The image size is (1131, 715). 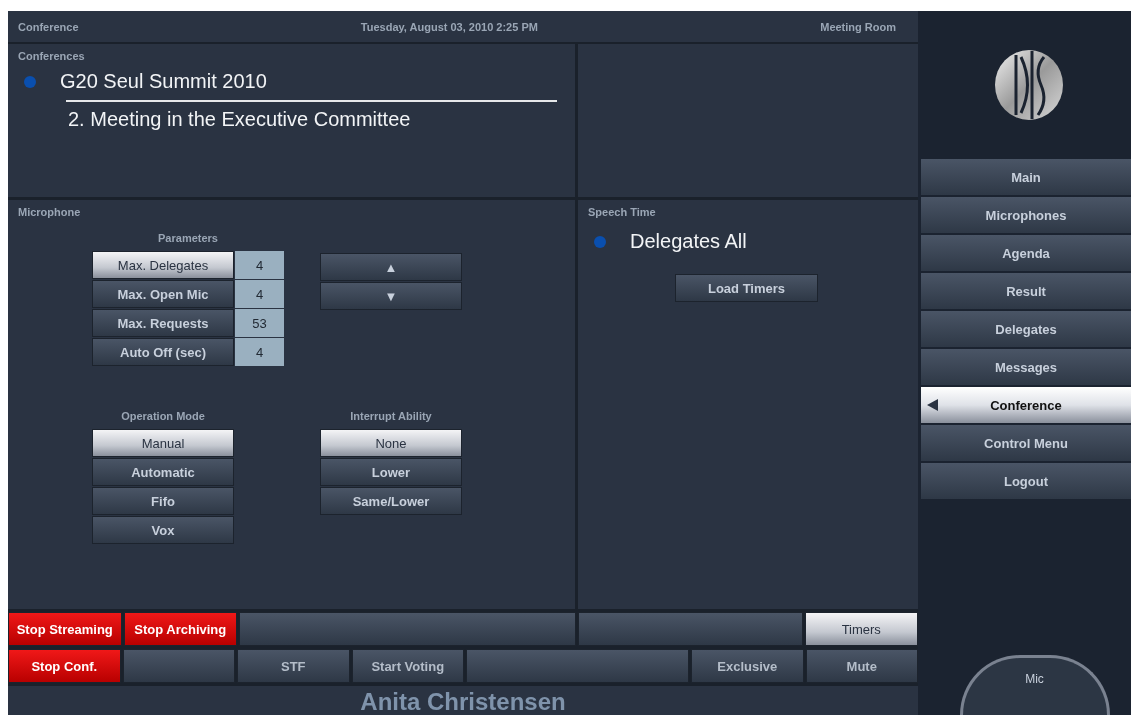 I want to click on interrupt-button: None, so click(x=391, y=443).